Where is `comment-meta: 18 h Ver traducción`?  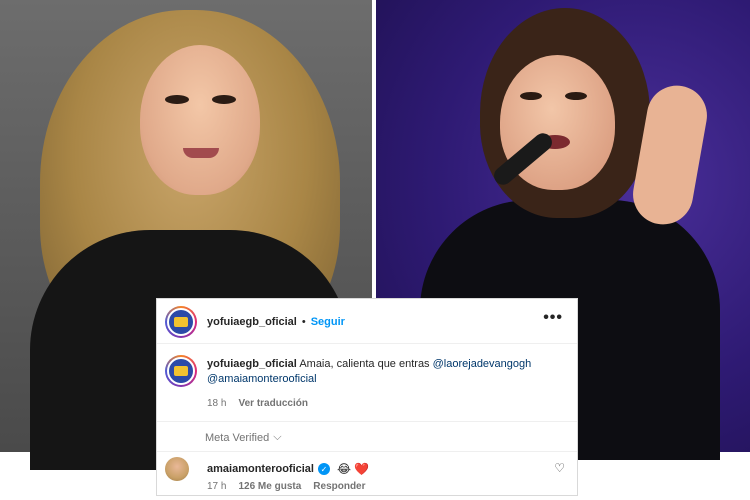 comment-meta: 18 h Ver traducción is located at coordinates (257, 403).